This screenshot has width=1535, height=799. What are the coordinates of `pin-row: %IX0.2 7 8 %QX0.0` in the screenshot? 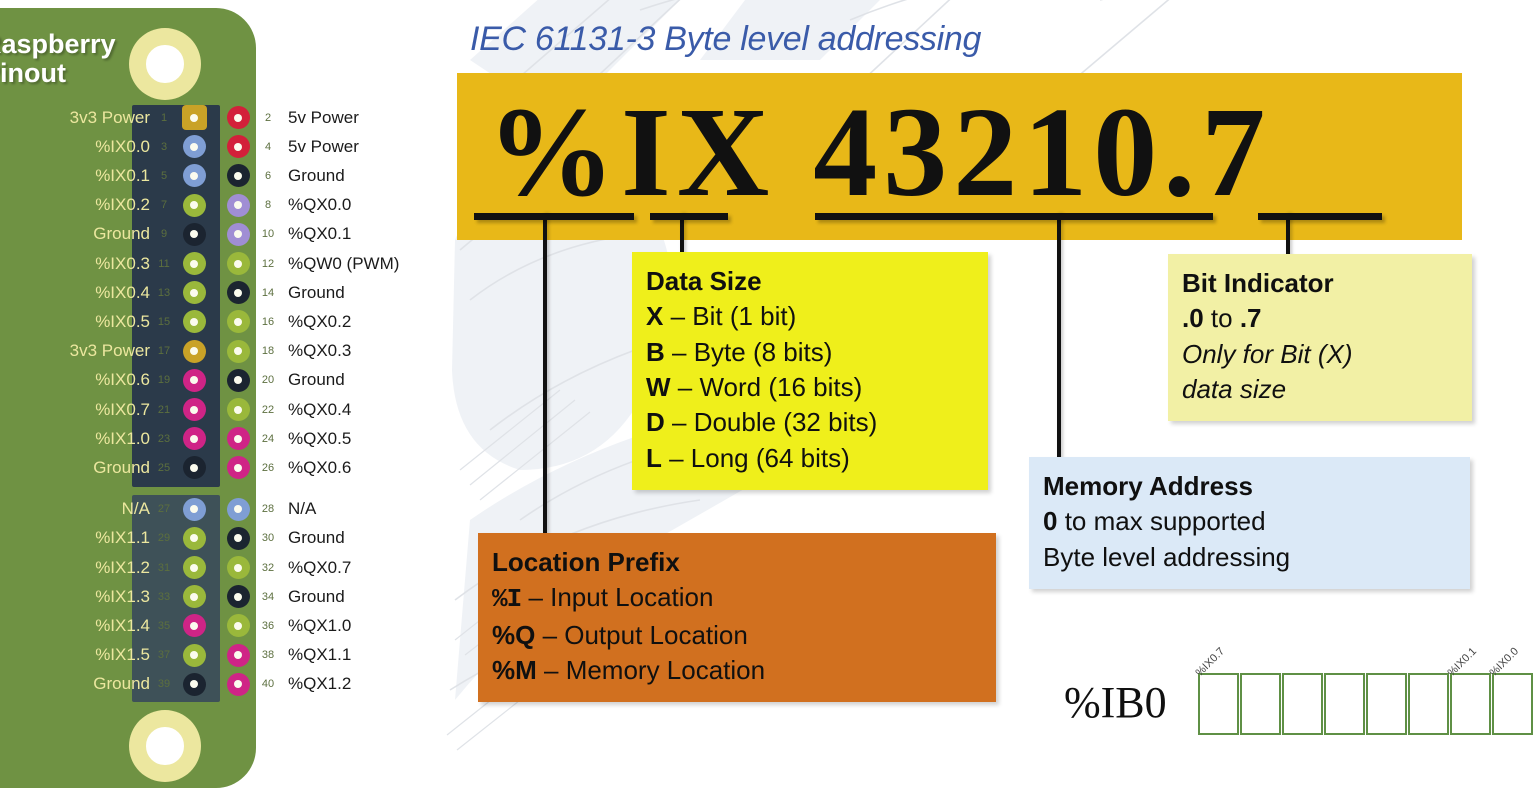 It's located at (228, 205).